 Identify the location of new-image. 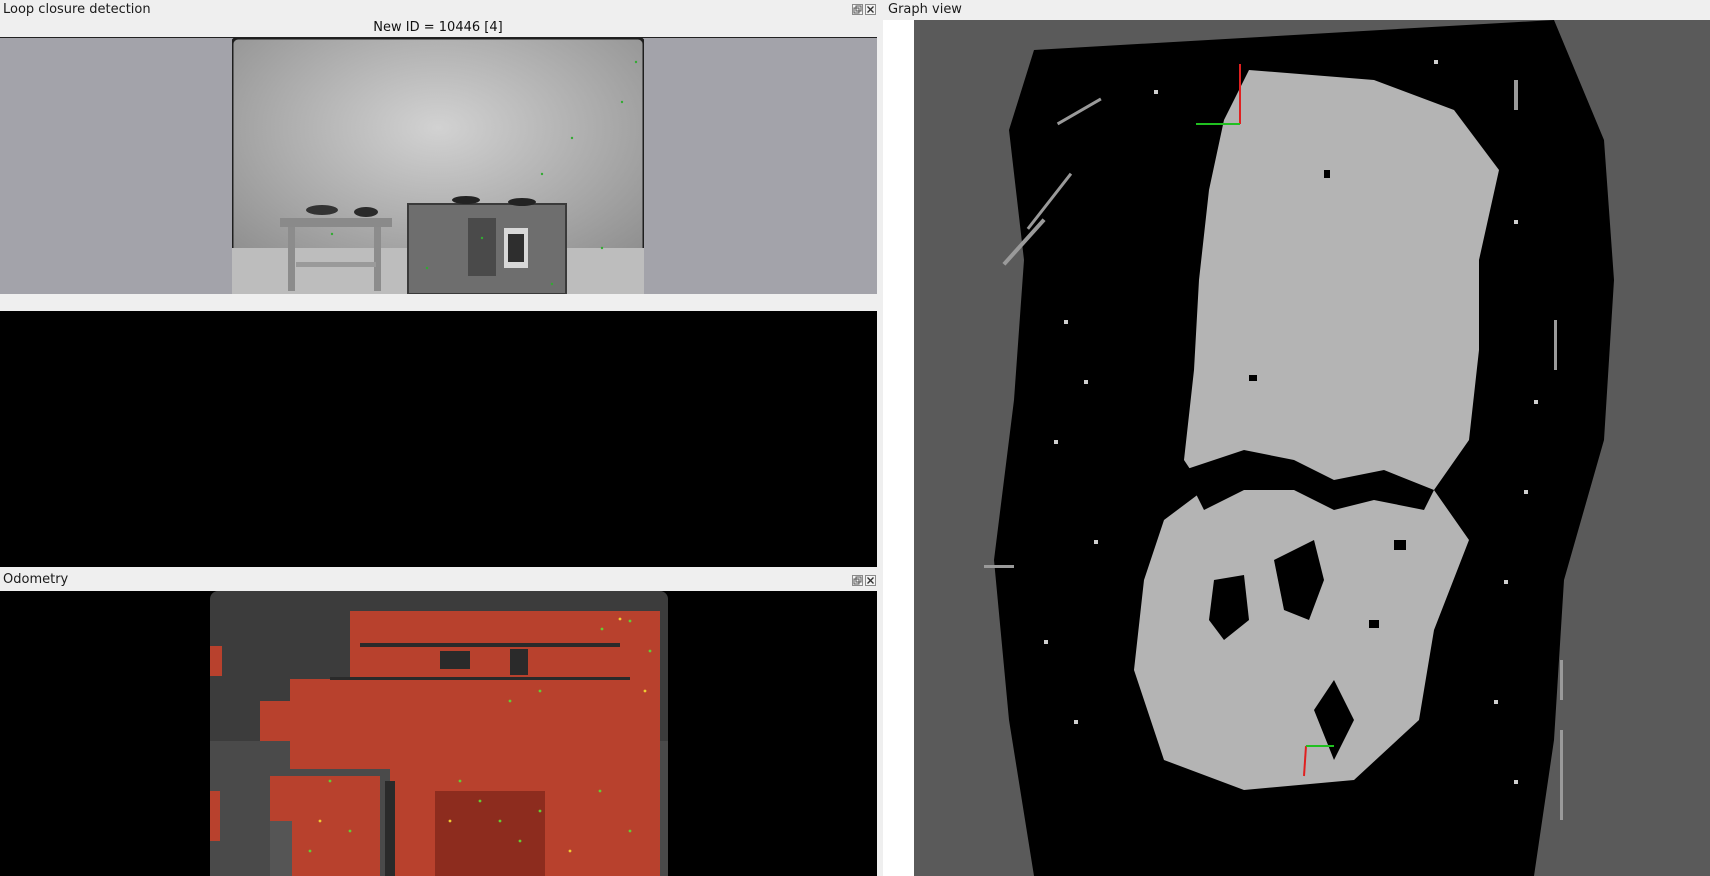
(438, 166).